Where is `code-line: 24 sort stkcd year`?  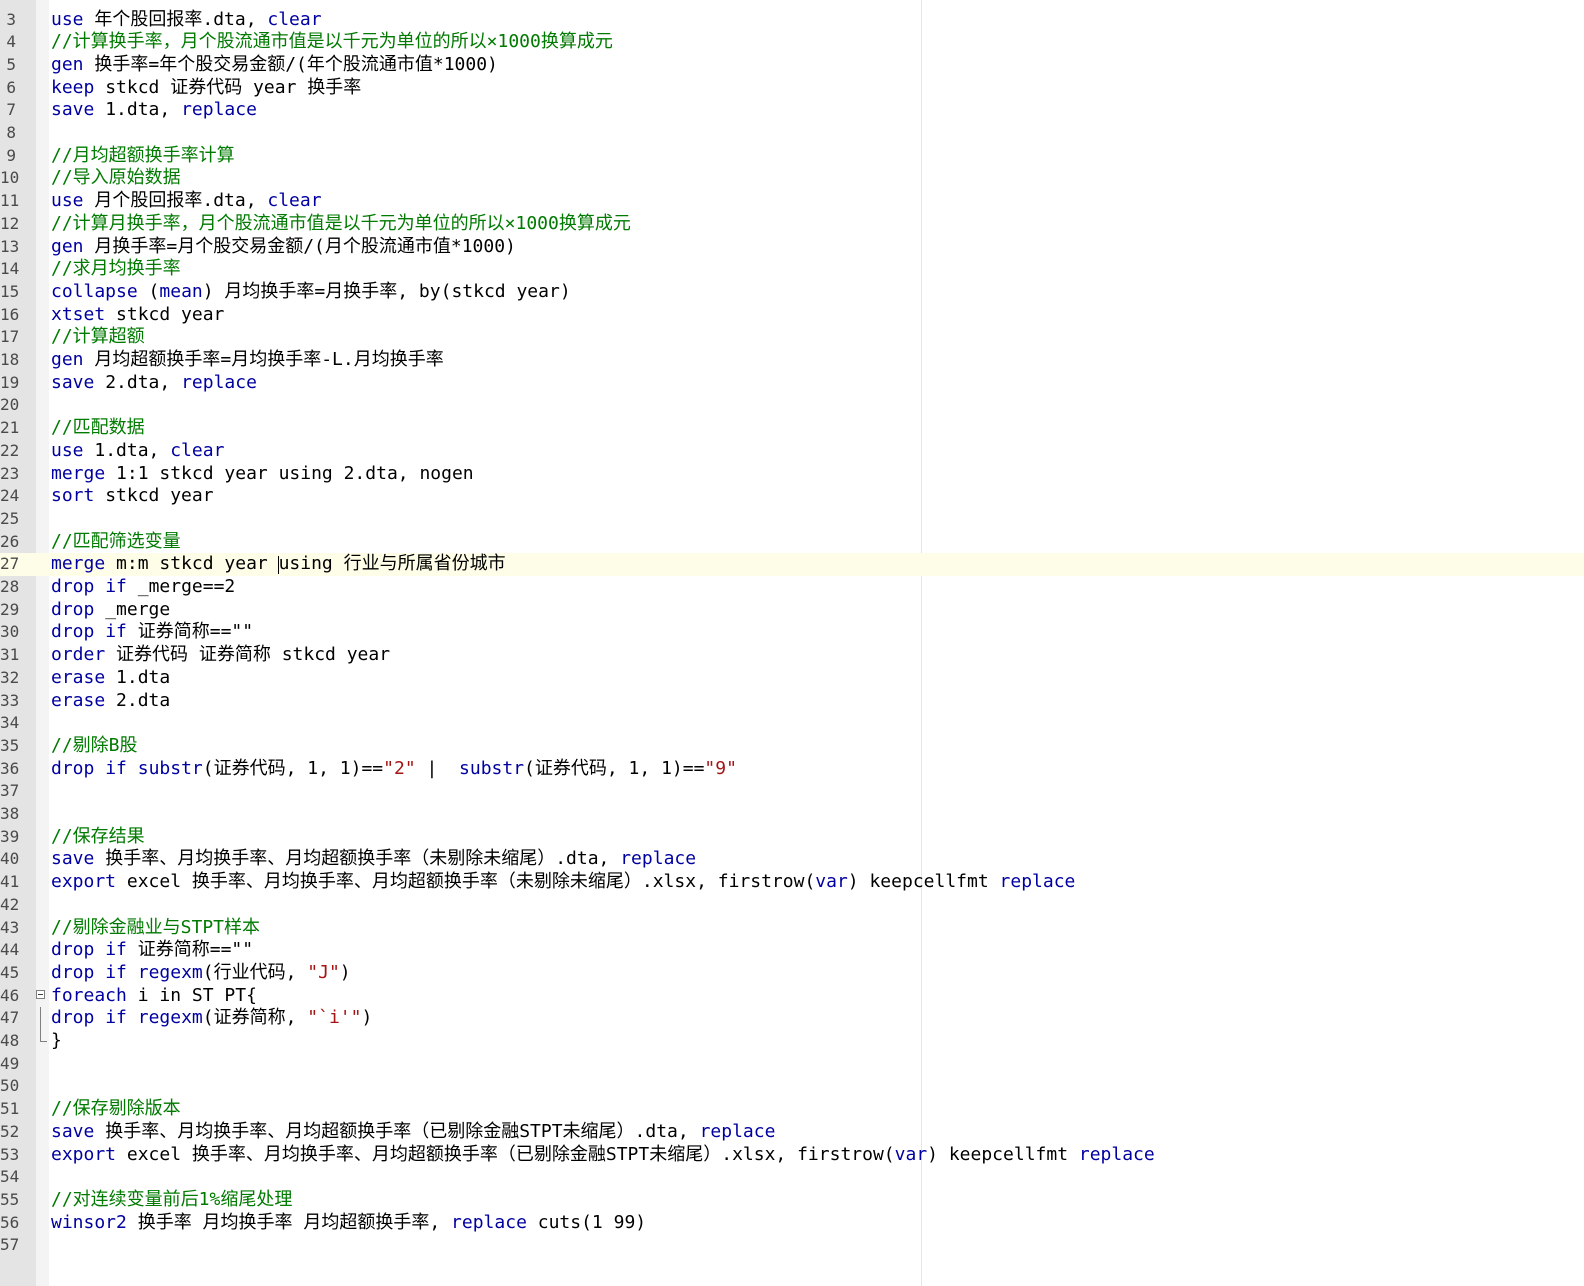 code-line: 24 sort stkcd year is located at coordinates (792, 496).